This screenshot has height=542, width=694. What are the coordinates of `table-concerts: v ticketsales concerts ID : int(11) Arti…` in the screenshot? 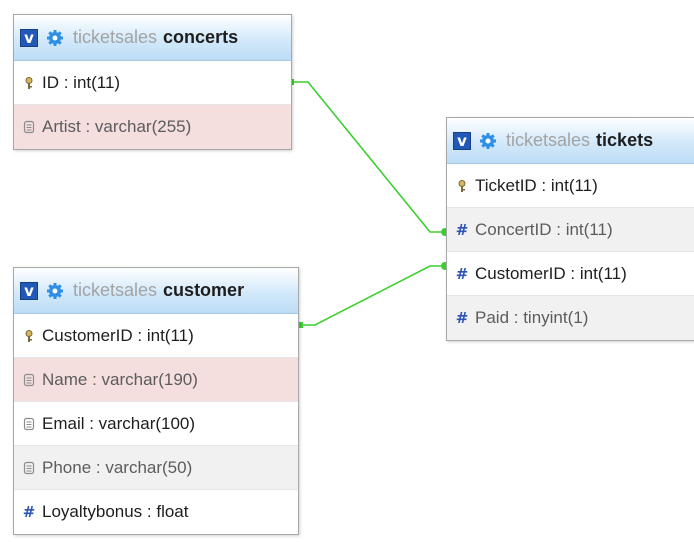 It's located at (152, 82).